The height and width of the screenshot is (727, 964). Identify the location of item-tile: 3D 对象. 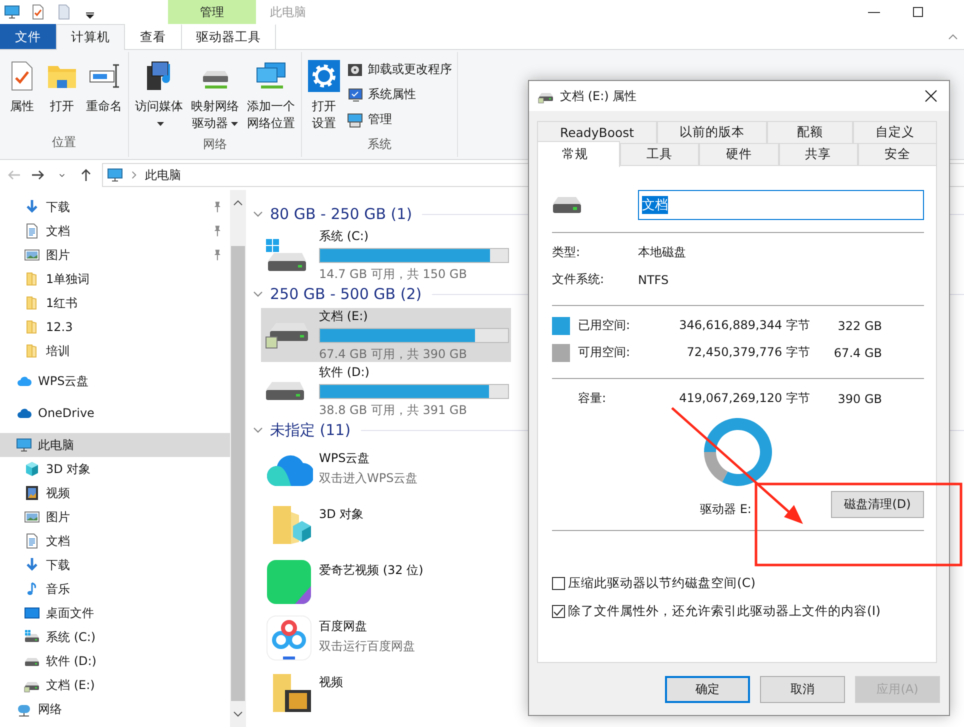
(386, 526).